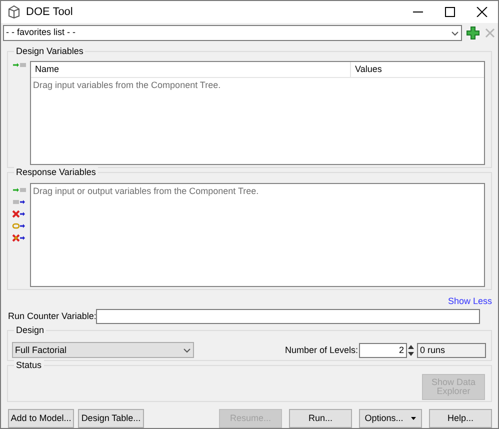  What do you see at coordinates (19, 65) in the screenshot?
I see `add-variable-icon` at bounding box center [19, 65].